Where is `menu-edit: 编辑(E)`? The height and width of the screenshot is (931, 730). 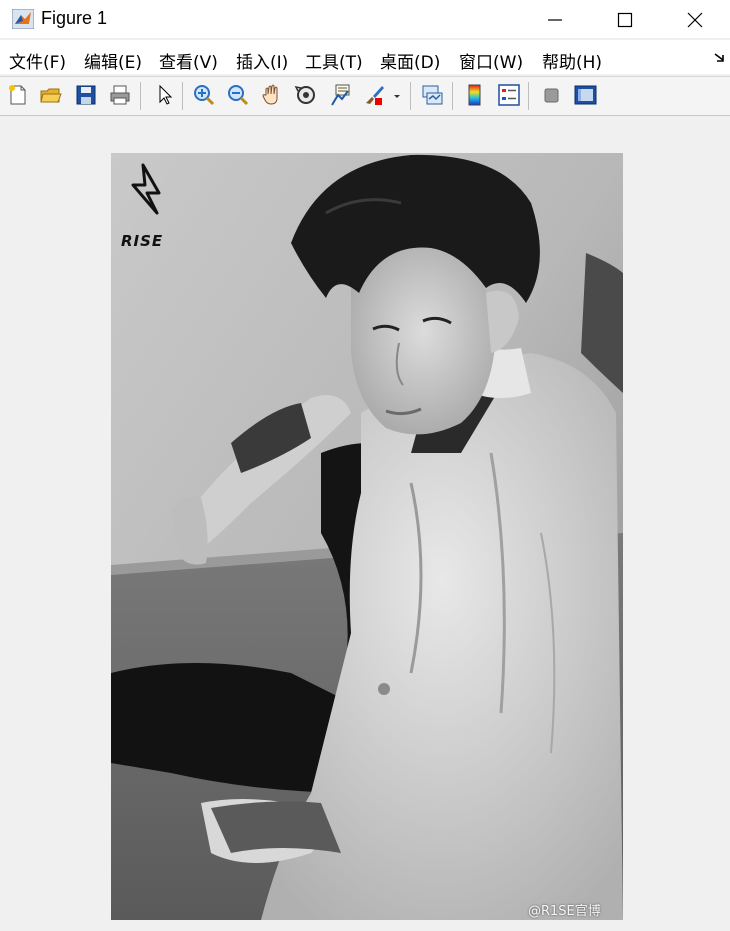 menu-edit: 编辑(E) is located at coordinates (113, 60).